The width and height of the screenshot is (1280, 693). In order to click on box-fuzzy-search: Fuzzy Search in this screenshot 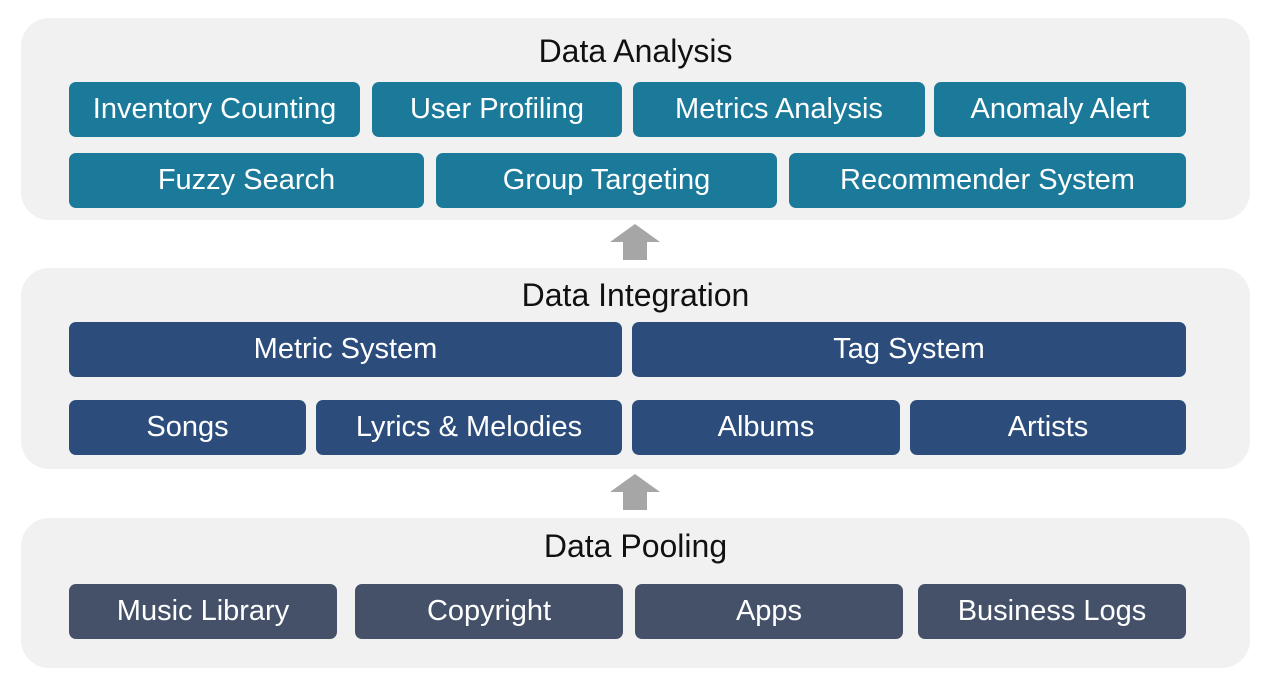, I will do `click(246, 180)`.